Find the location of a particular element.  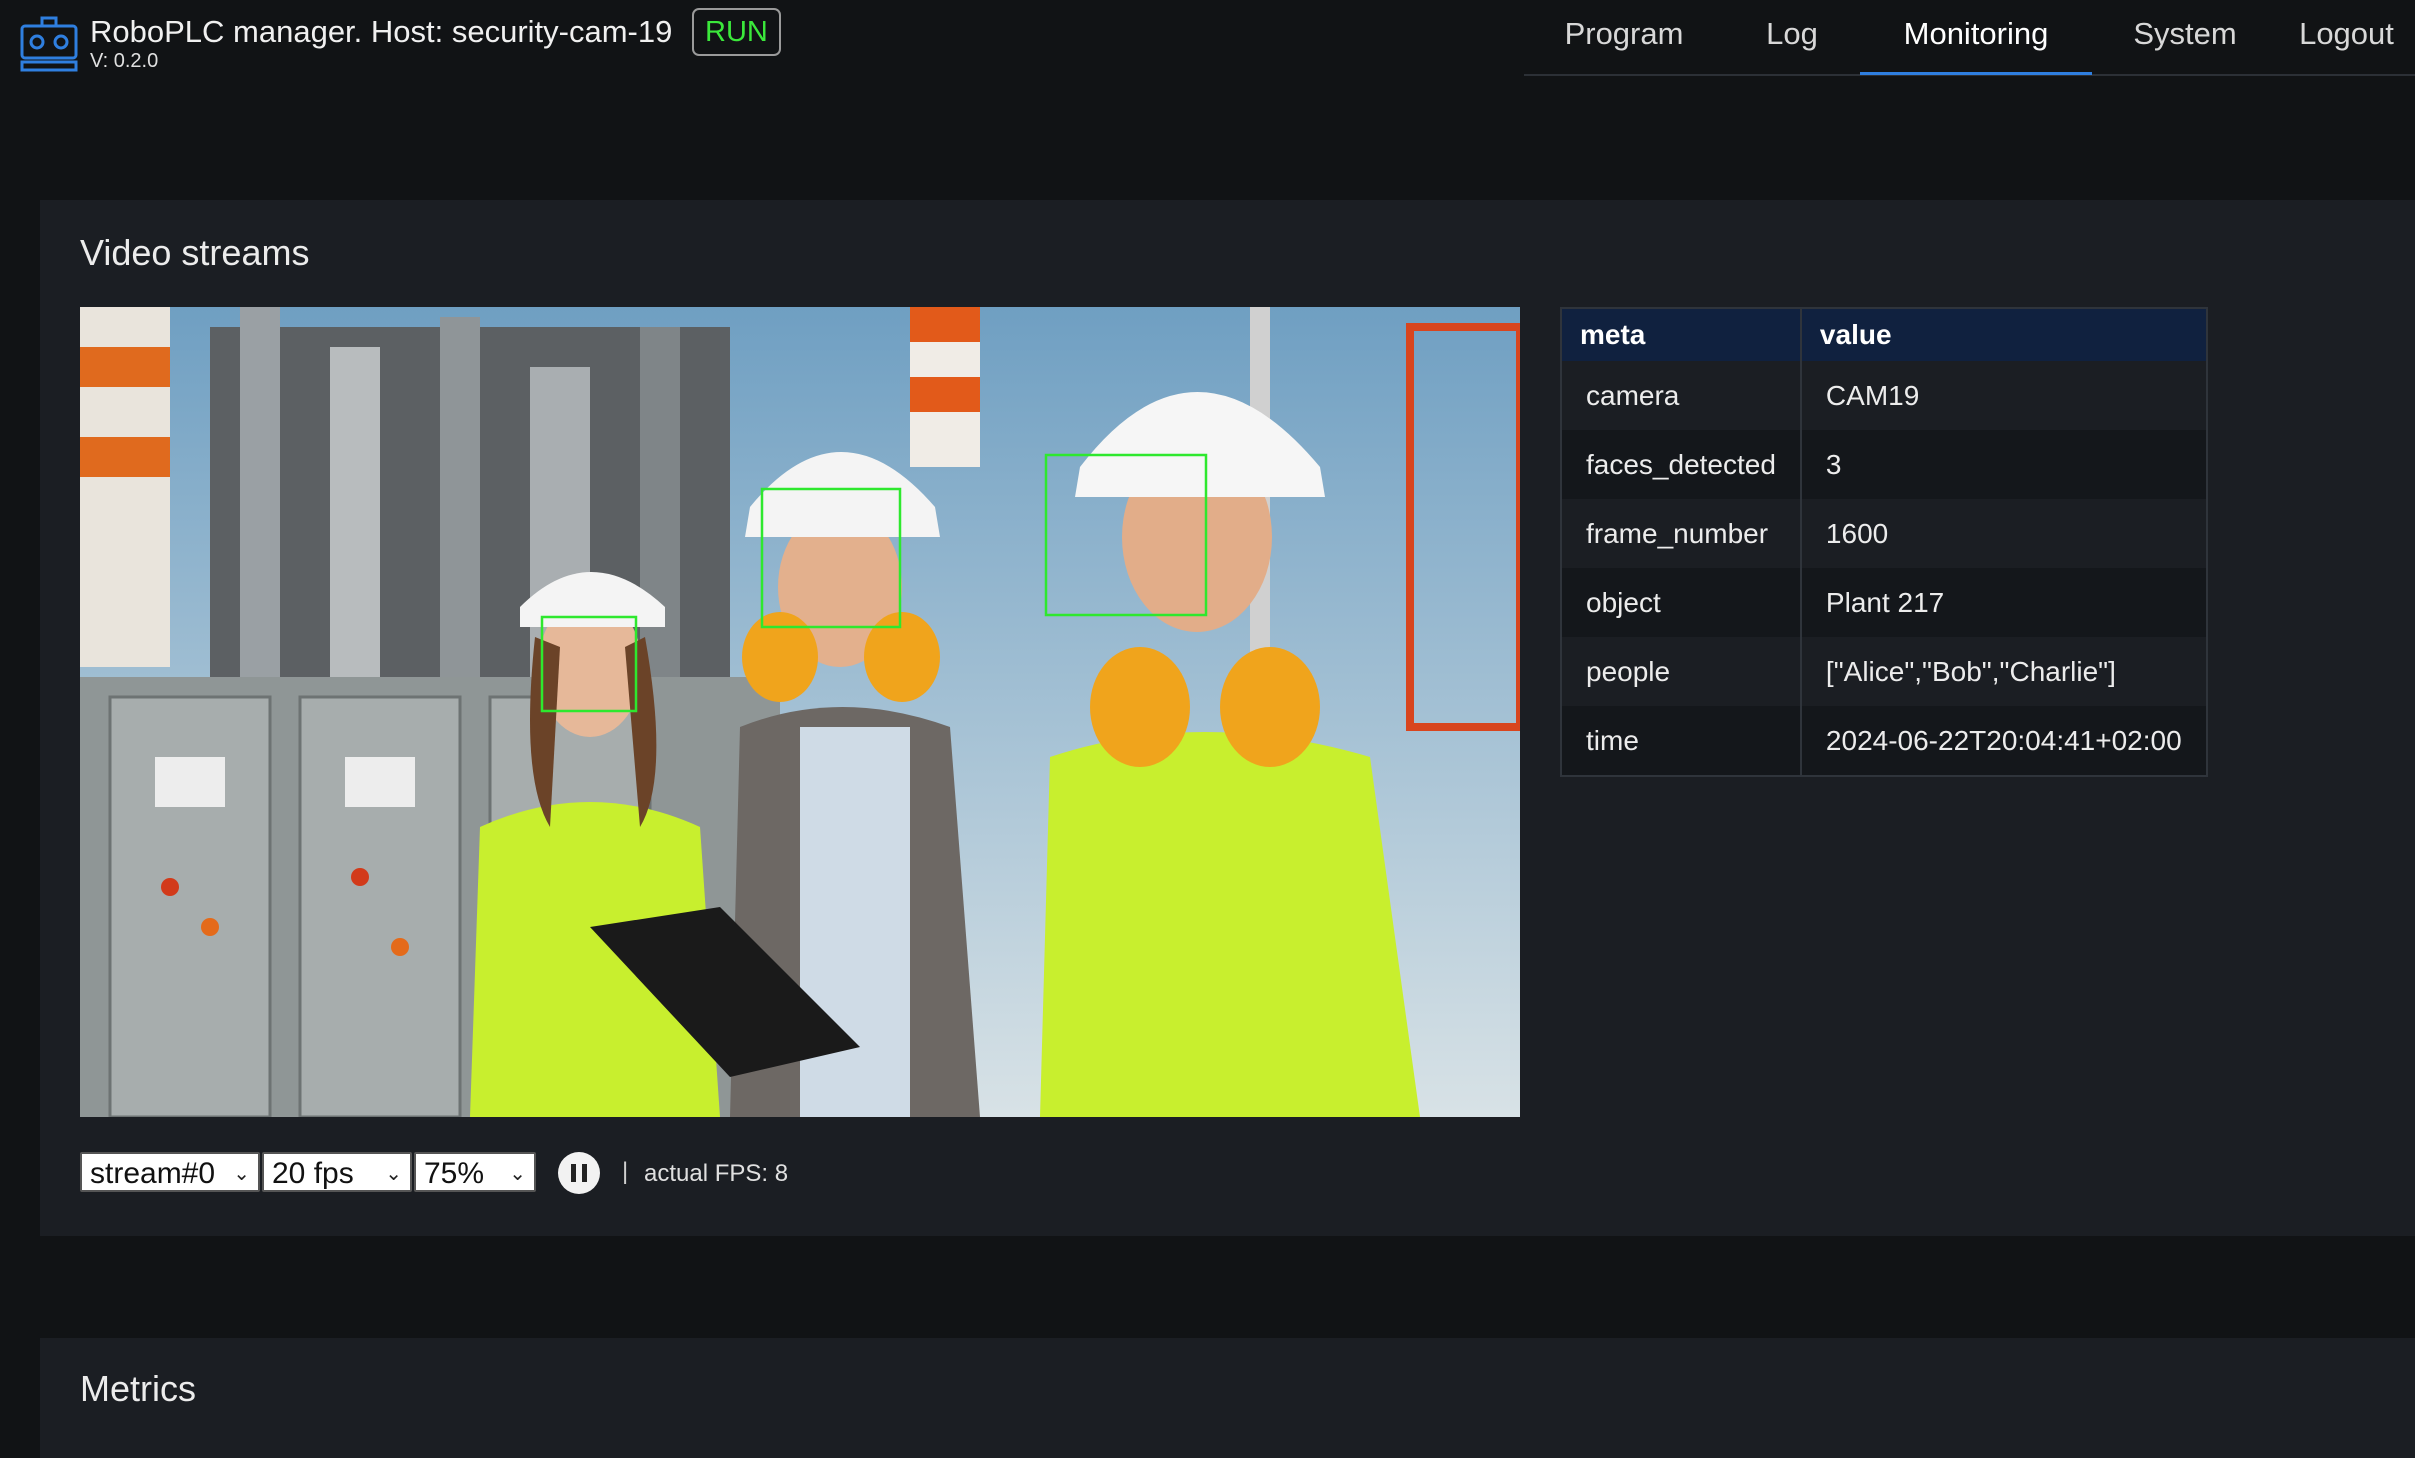

actual-fps-label: actual FPS: 8 is located at coordinates (716, 1173).